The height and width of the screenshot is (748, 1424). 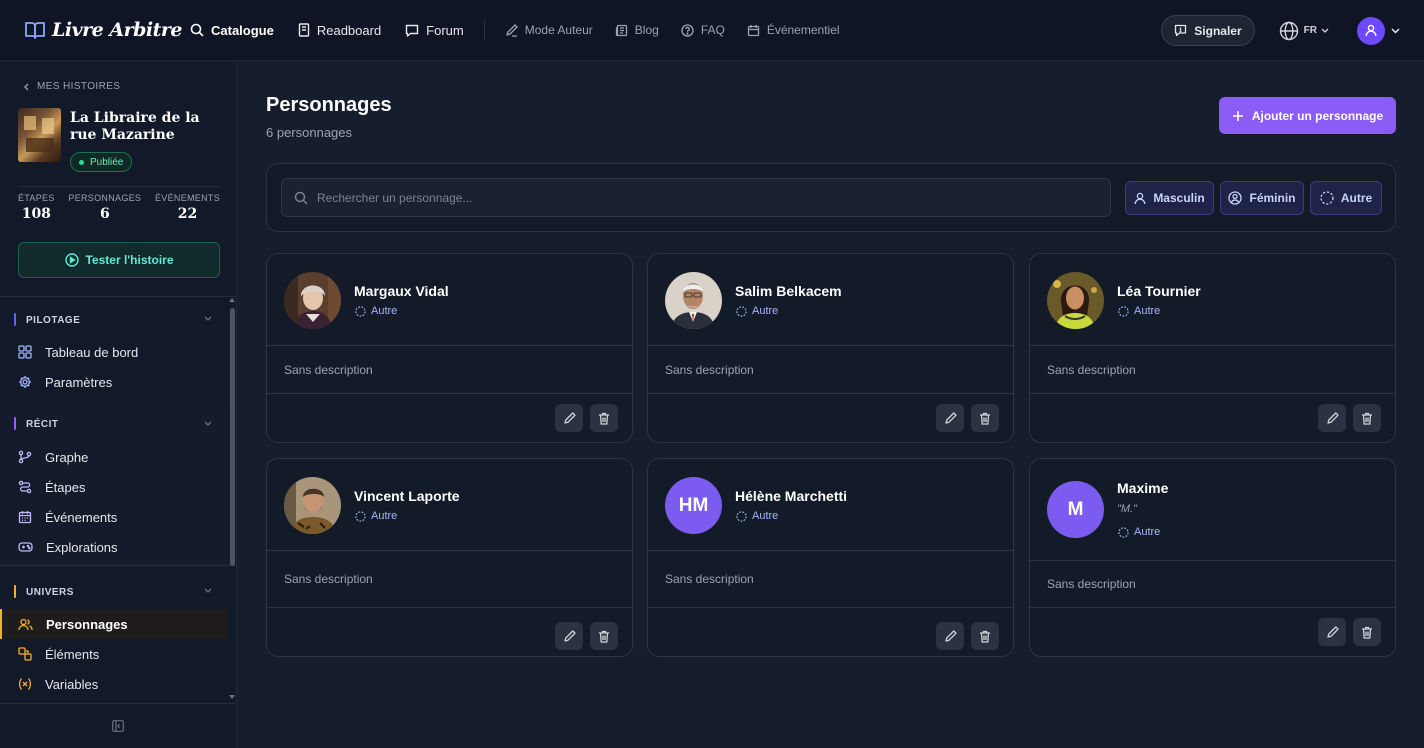 What do you see at coordinates (687, 30) in the screenshot?
I see `help-circle-icon` at bounding box center [687, 30].